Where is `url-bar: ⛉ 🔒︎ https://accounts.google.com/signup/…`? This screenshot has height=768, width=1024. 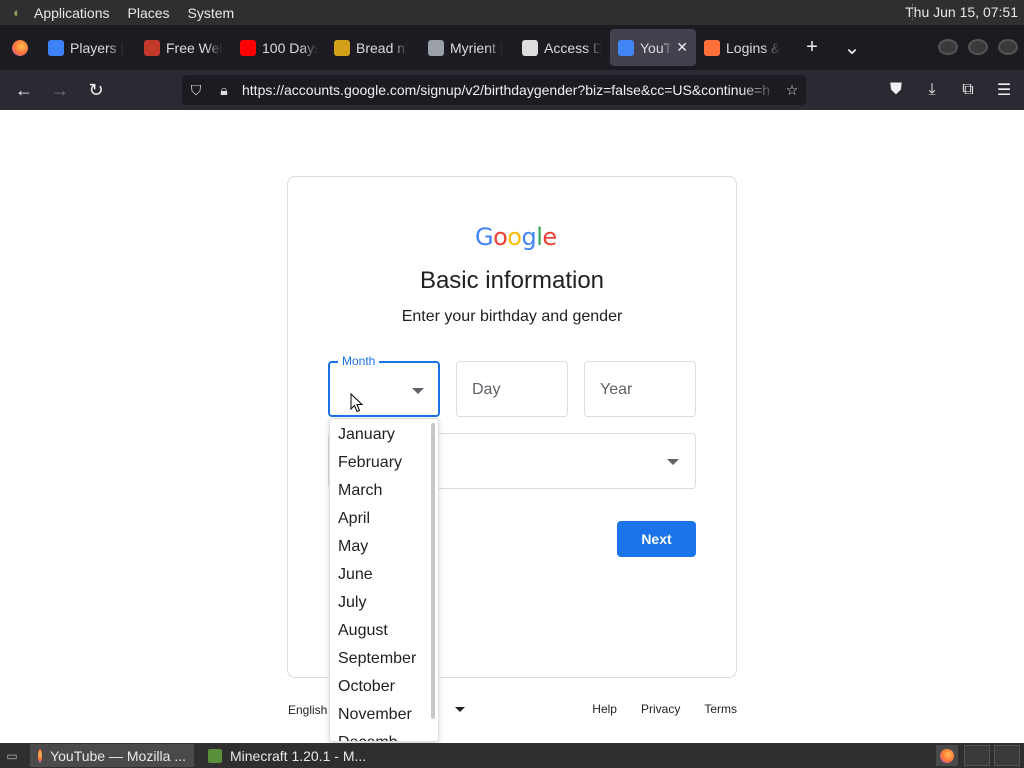
url-bar: ⛉ 🔒︎ https://accounts.google.com/signup/… is located at coordinates (494, 90).